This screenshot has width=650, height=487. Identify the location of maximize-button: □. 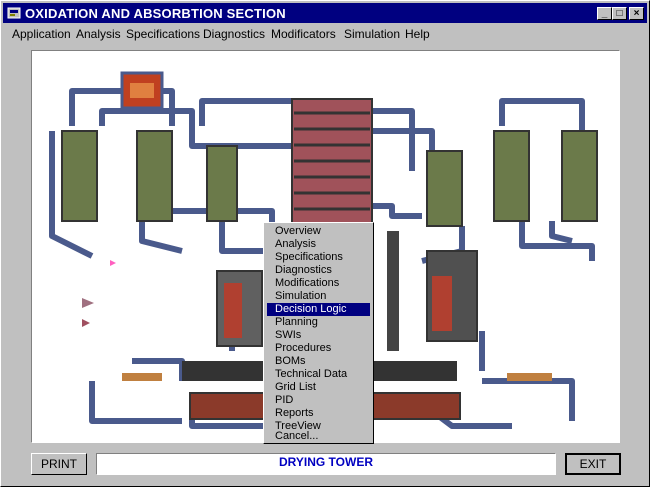
(619, 13).